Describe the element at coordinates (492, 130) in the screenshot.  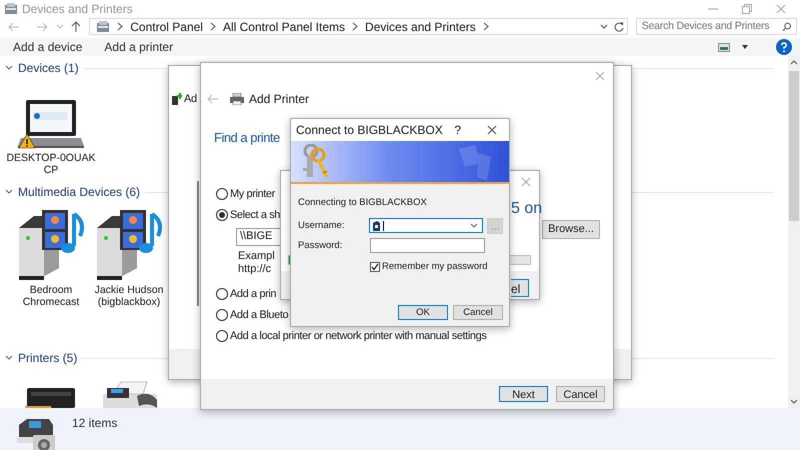
I see `close-icon` at that location.